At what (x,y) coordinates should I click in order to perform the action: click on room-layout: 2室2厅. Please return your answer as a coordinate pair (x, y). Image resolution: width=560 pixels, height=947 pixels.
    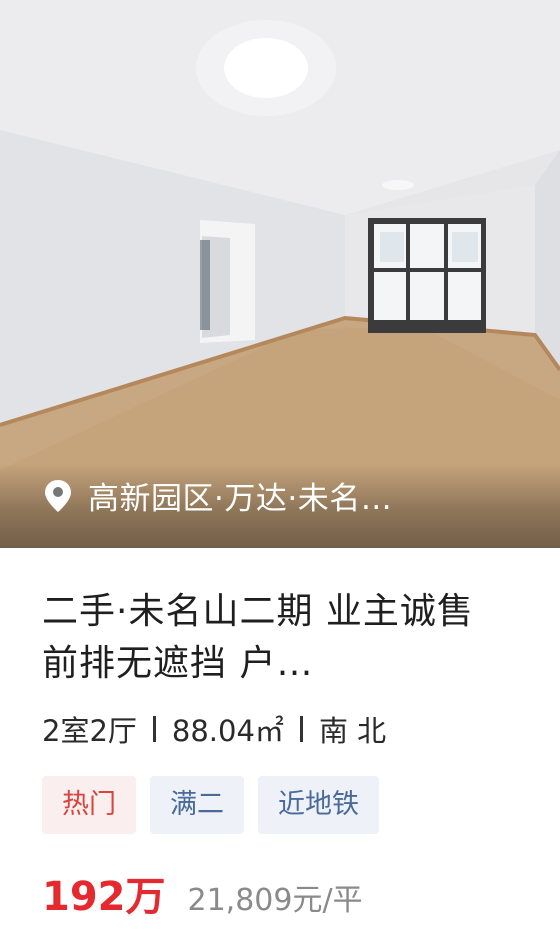
    Looking at the image, I should click on (89, 731).